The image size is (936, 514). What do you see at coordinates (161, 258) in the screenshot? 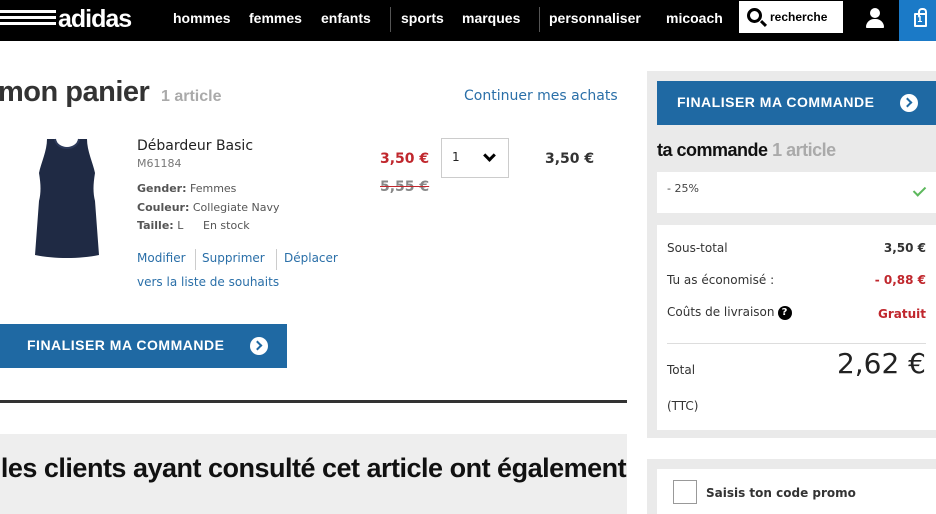
I see `modify-link: Modifier` at bounding box center [161, 258].